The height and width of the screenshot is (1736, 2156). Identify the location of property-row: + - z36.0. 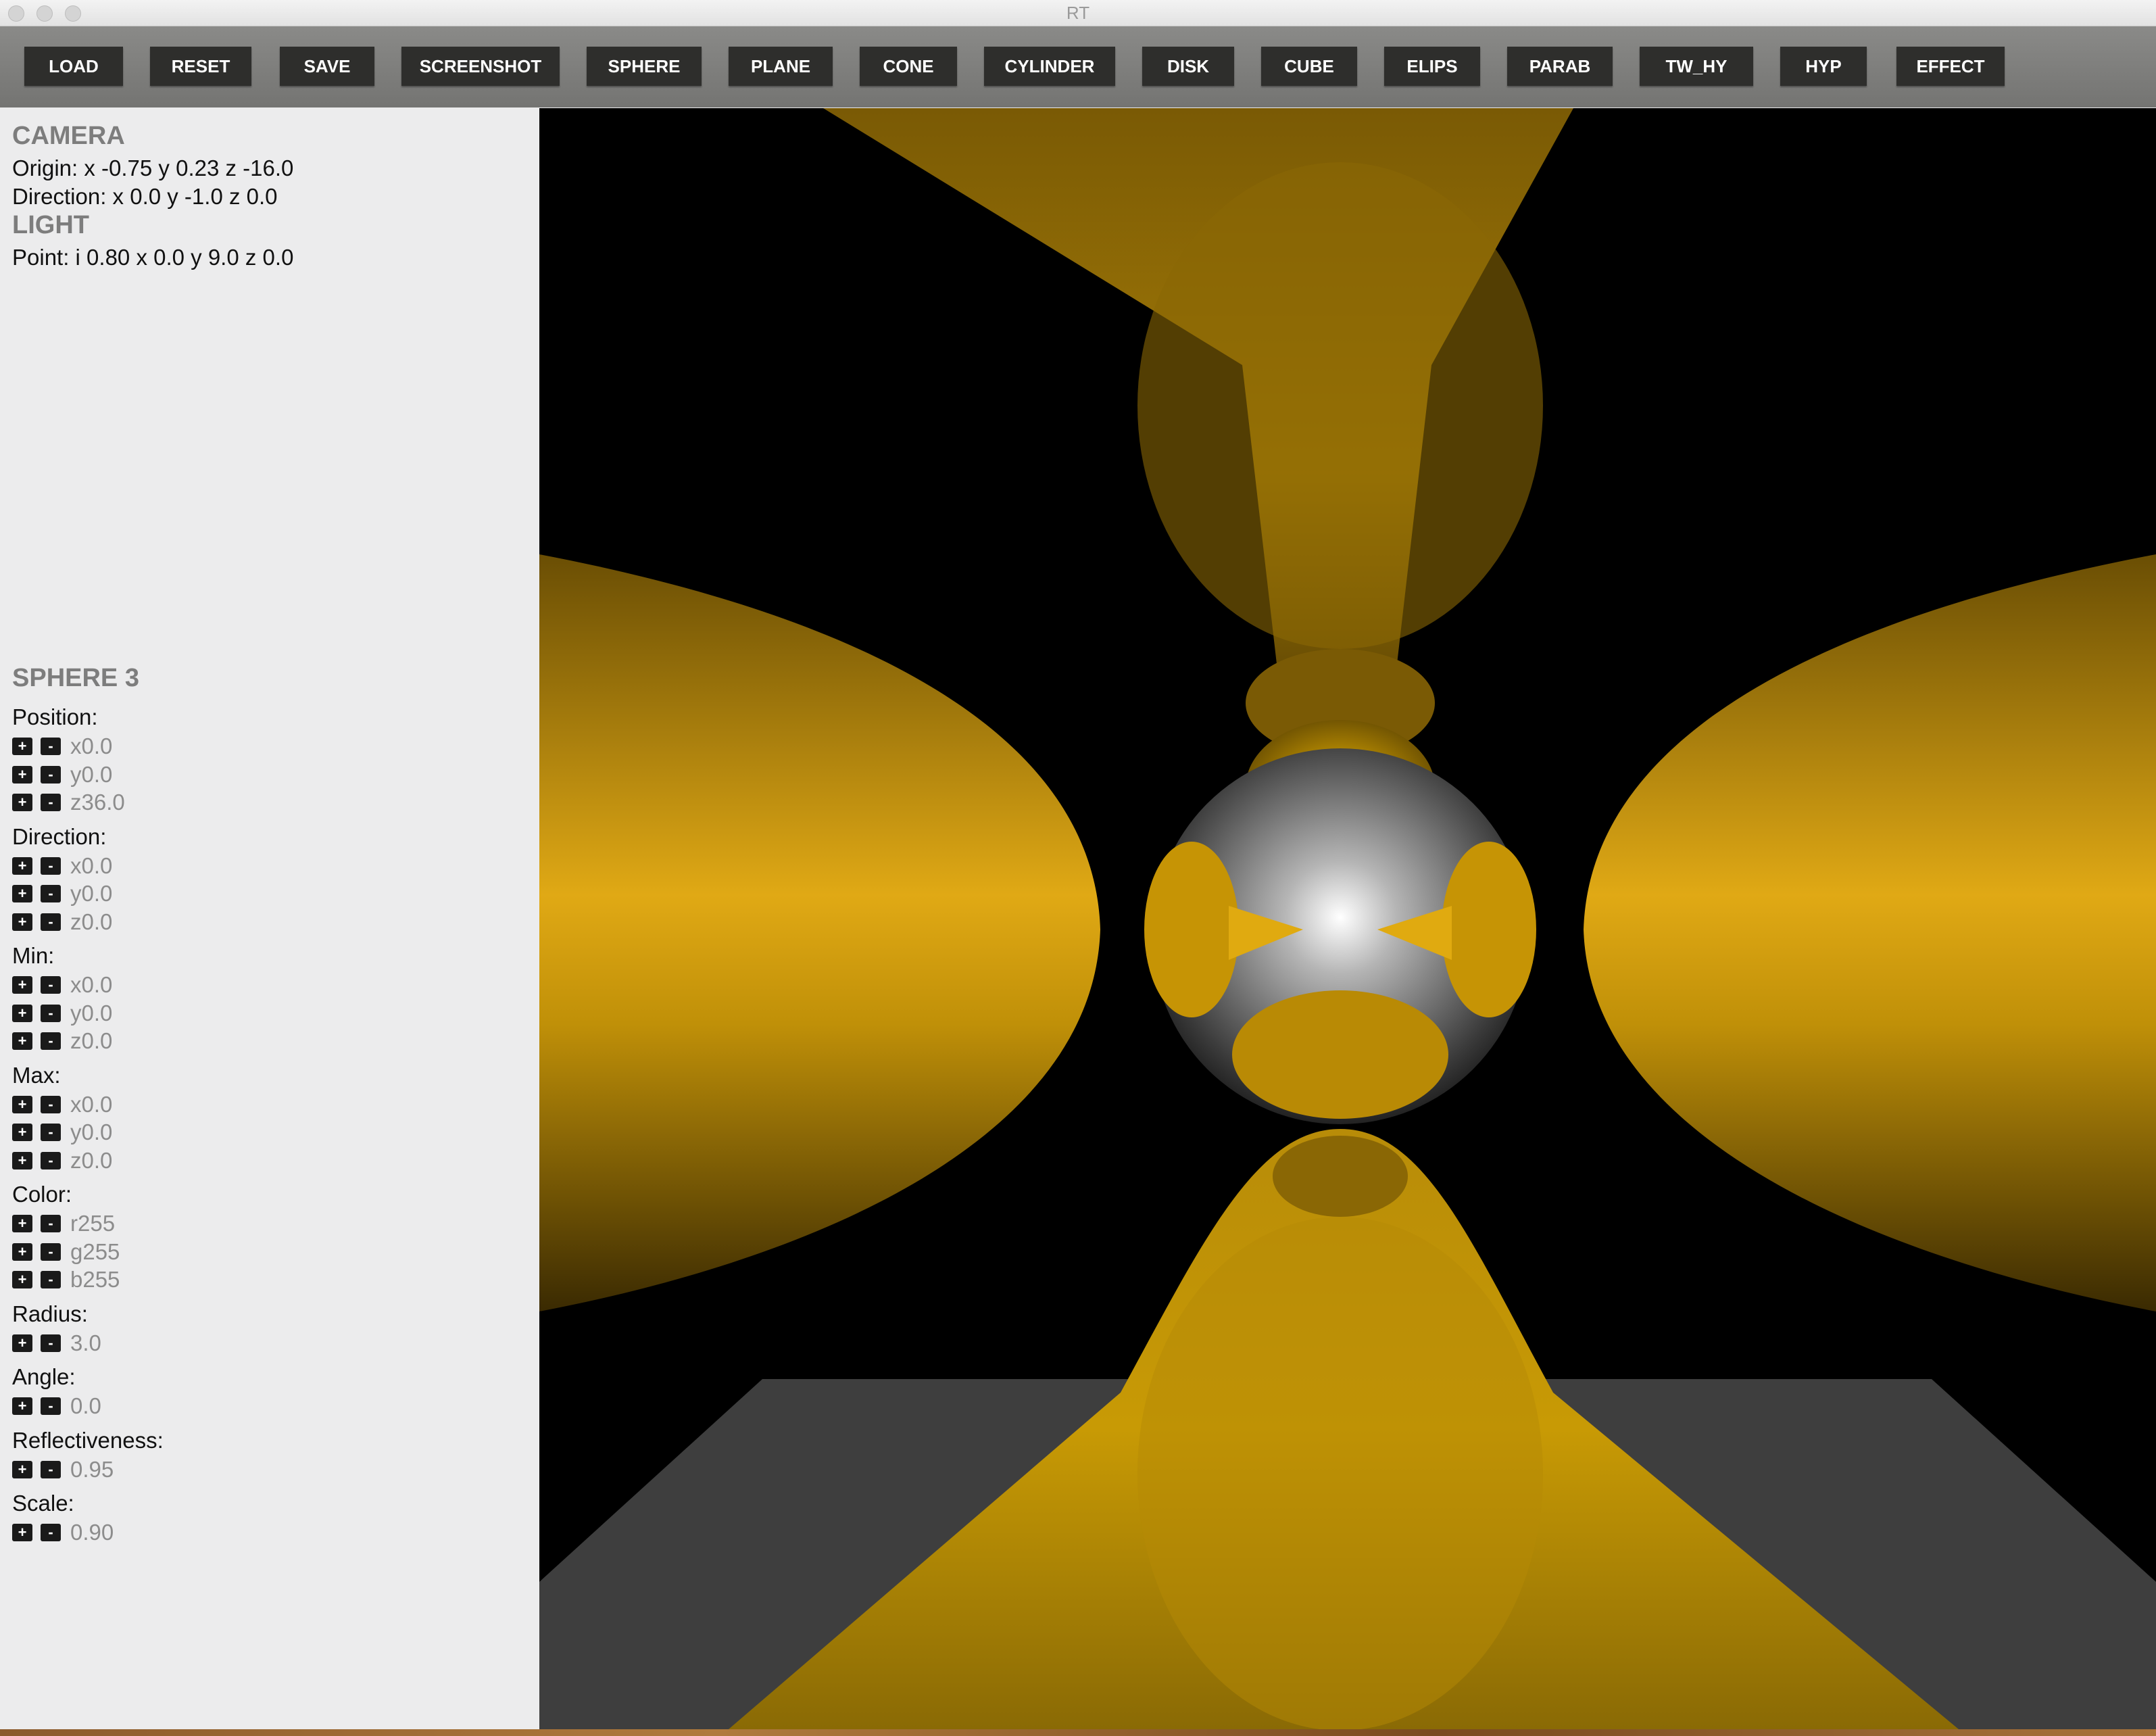
(68, 802).